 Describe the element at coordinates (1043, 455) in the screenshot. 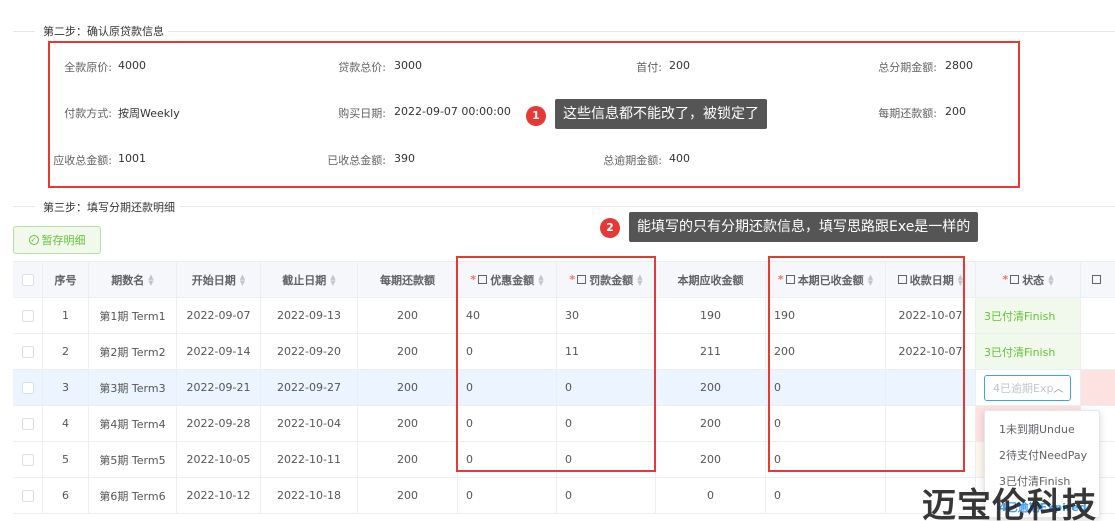

I see `status-option-needpay: 2待支付NeedPay` at that location.